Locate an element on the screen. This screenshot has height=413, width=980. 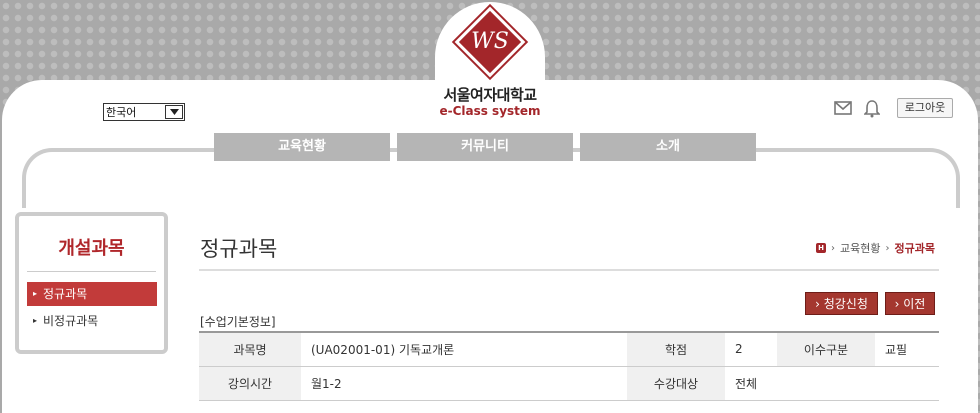
table-cell: 월1-2 is located at coordinates (464, 383).